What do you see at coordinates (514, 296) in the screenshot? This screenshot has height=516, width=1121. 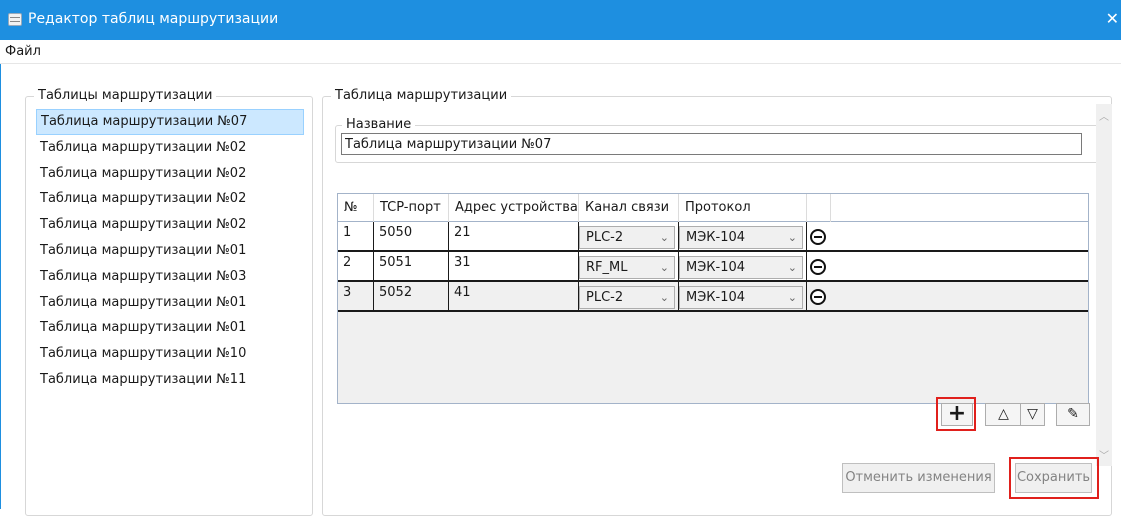 I see `cell-device-address: 41` at bounding box center [514, 296].